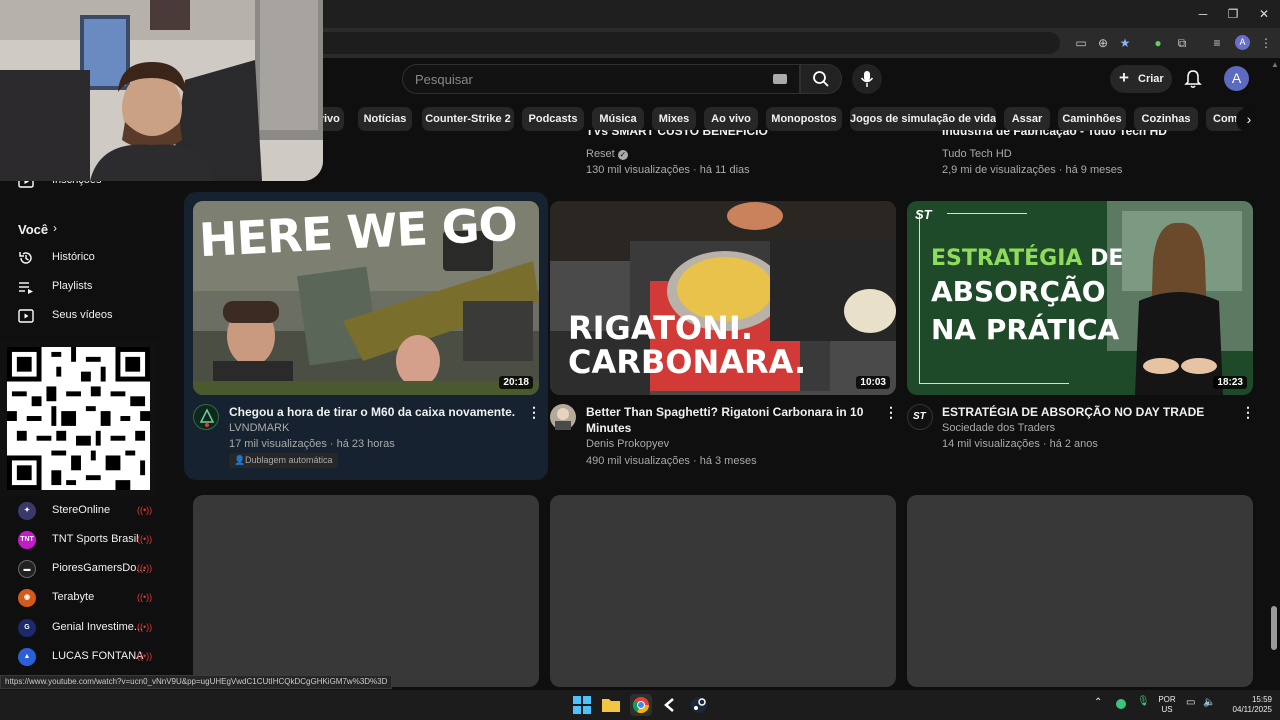 This screenshot has height=720, width=1280. What do you see at coordinates (1264, 14) in the screenshot?
I see `close-icon: ✕` at bounding box center [1264, 14].